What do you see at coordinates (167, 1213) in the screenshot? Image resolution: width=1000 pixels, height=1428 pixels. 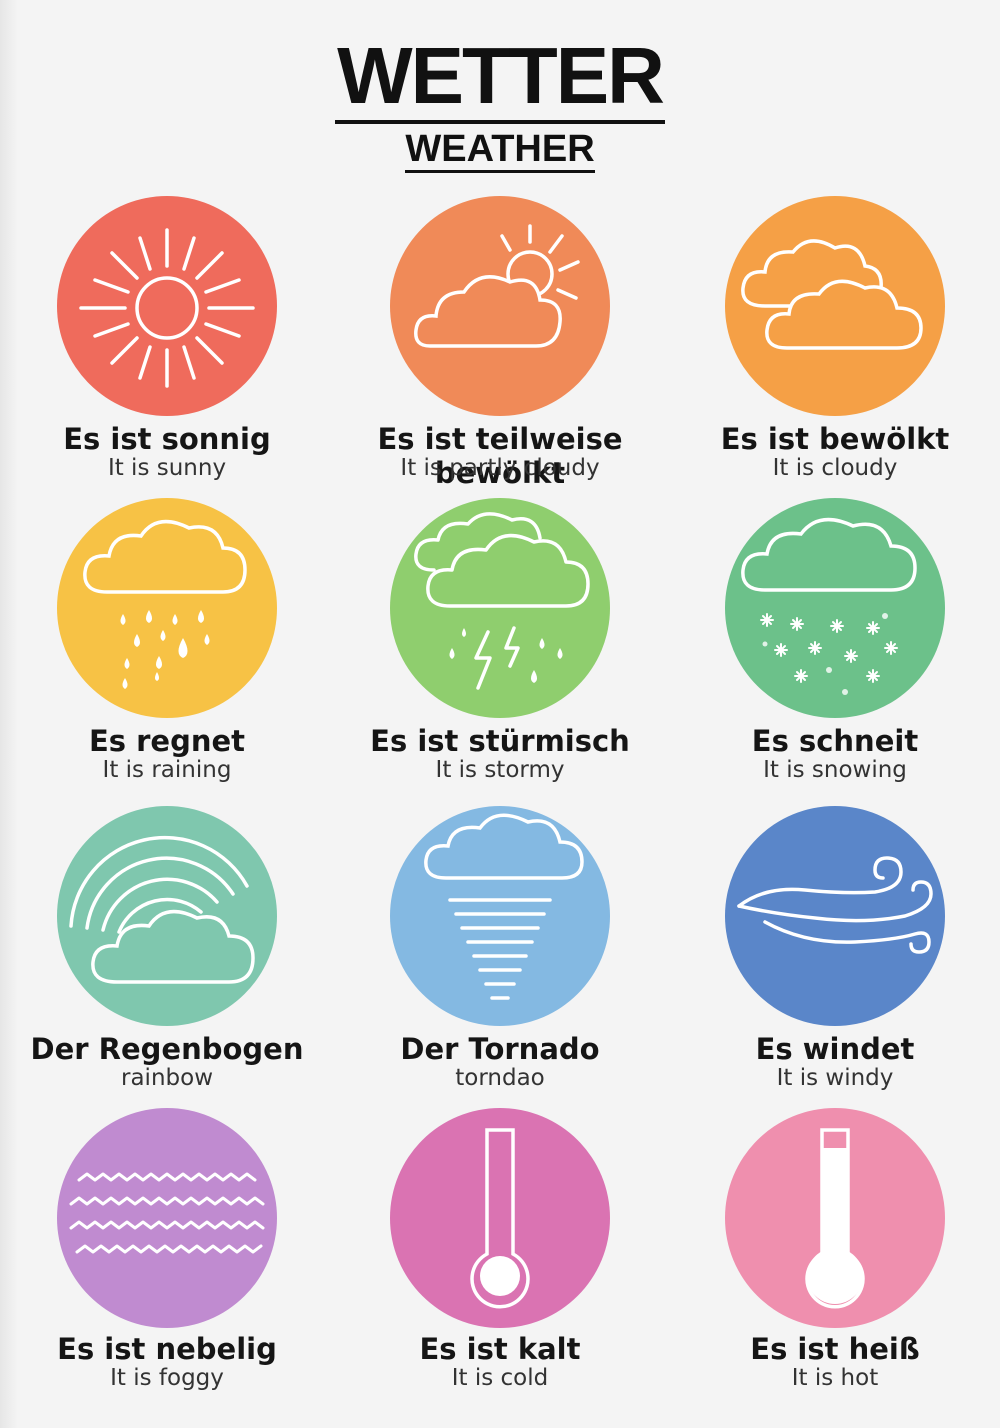 I see `fog-icon` at bounding box center [167, 1213].